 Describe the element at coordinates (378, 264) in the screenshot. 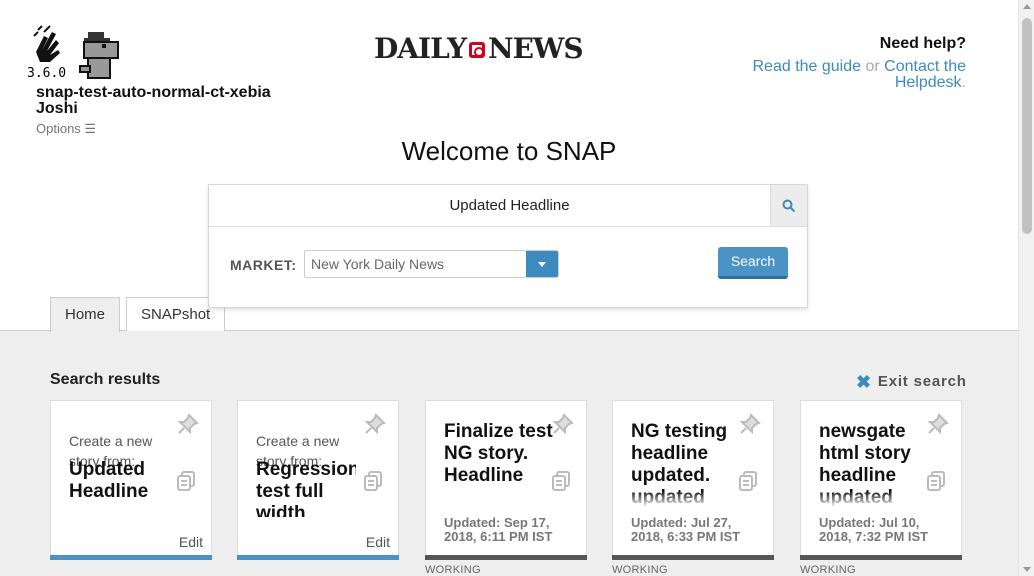

I see `market-selected-value: New York Daily News` at that location.